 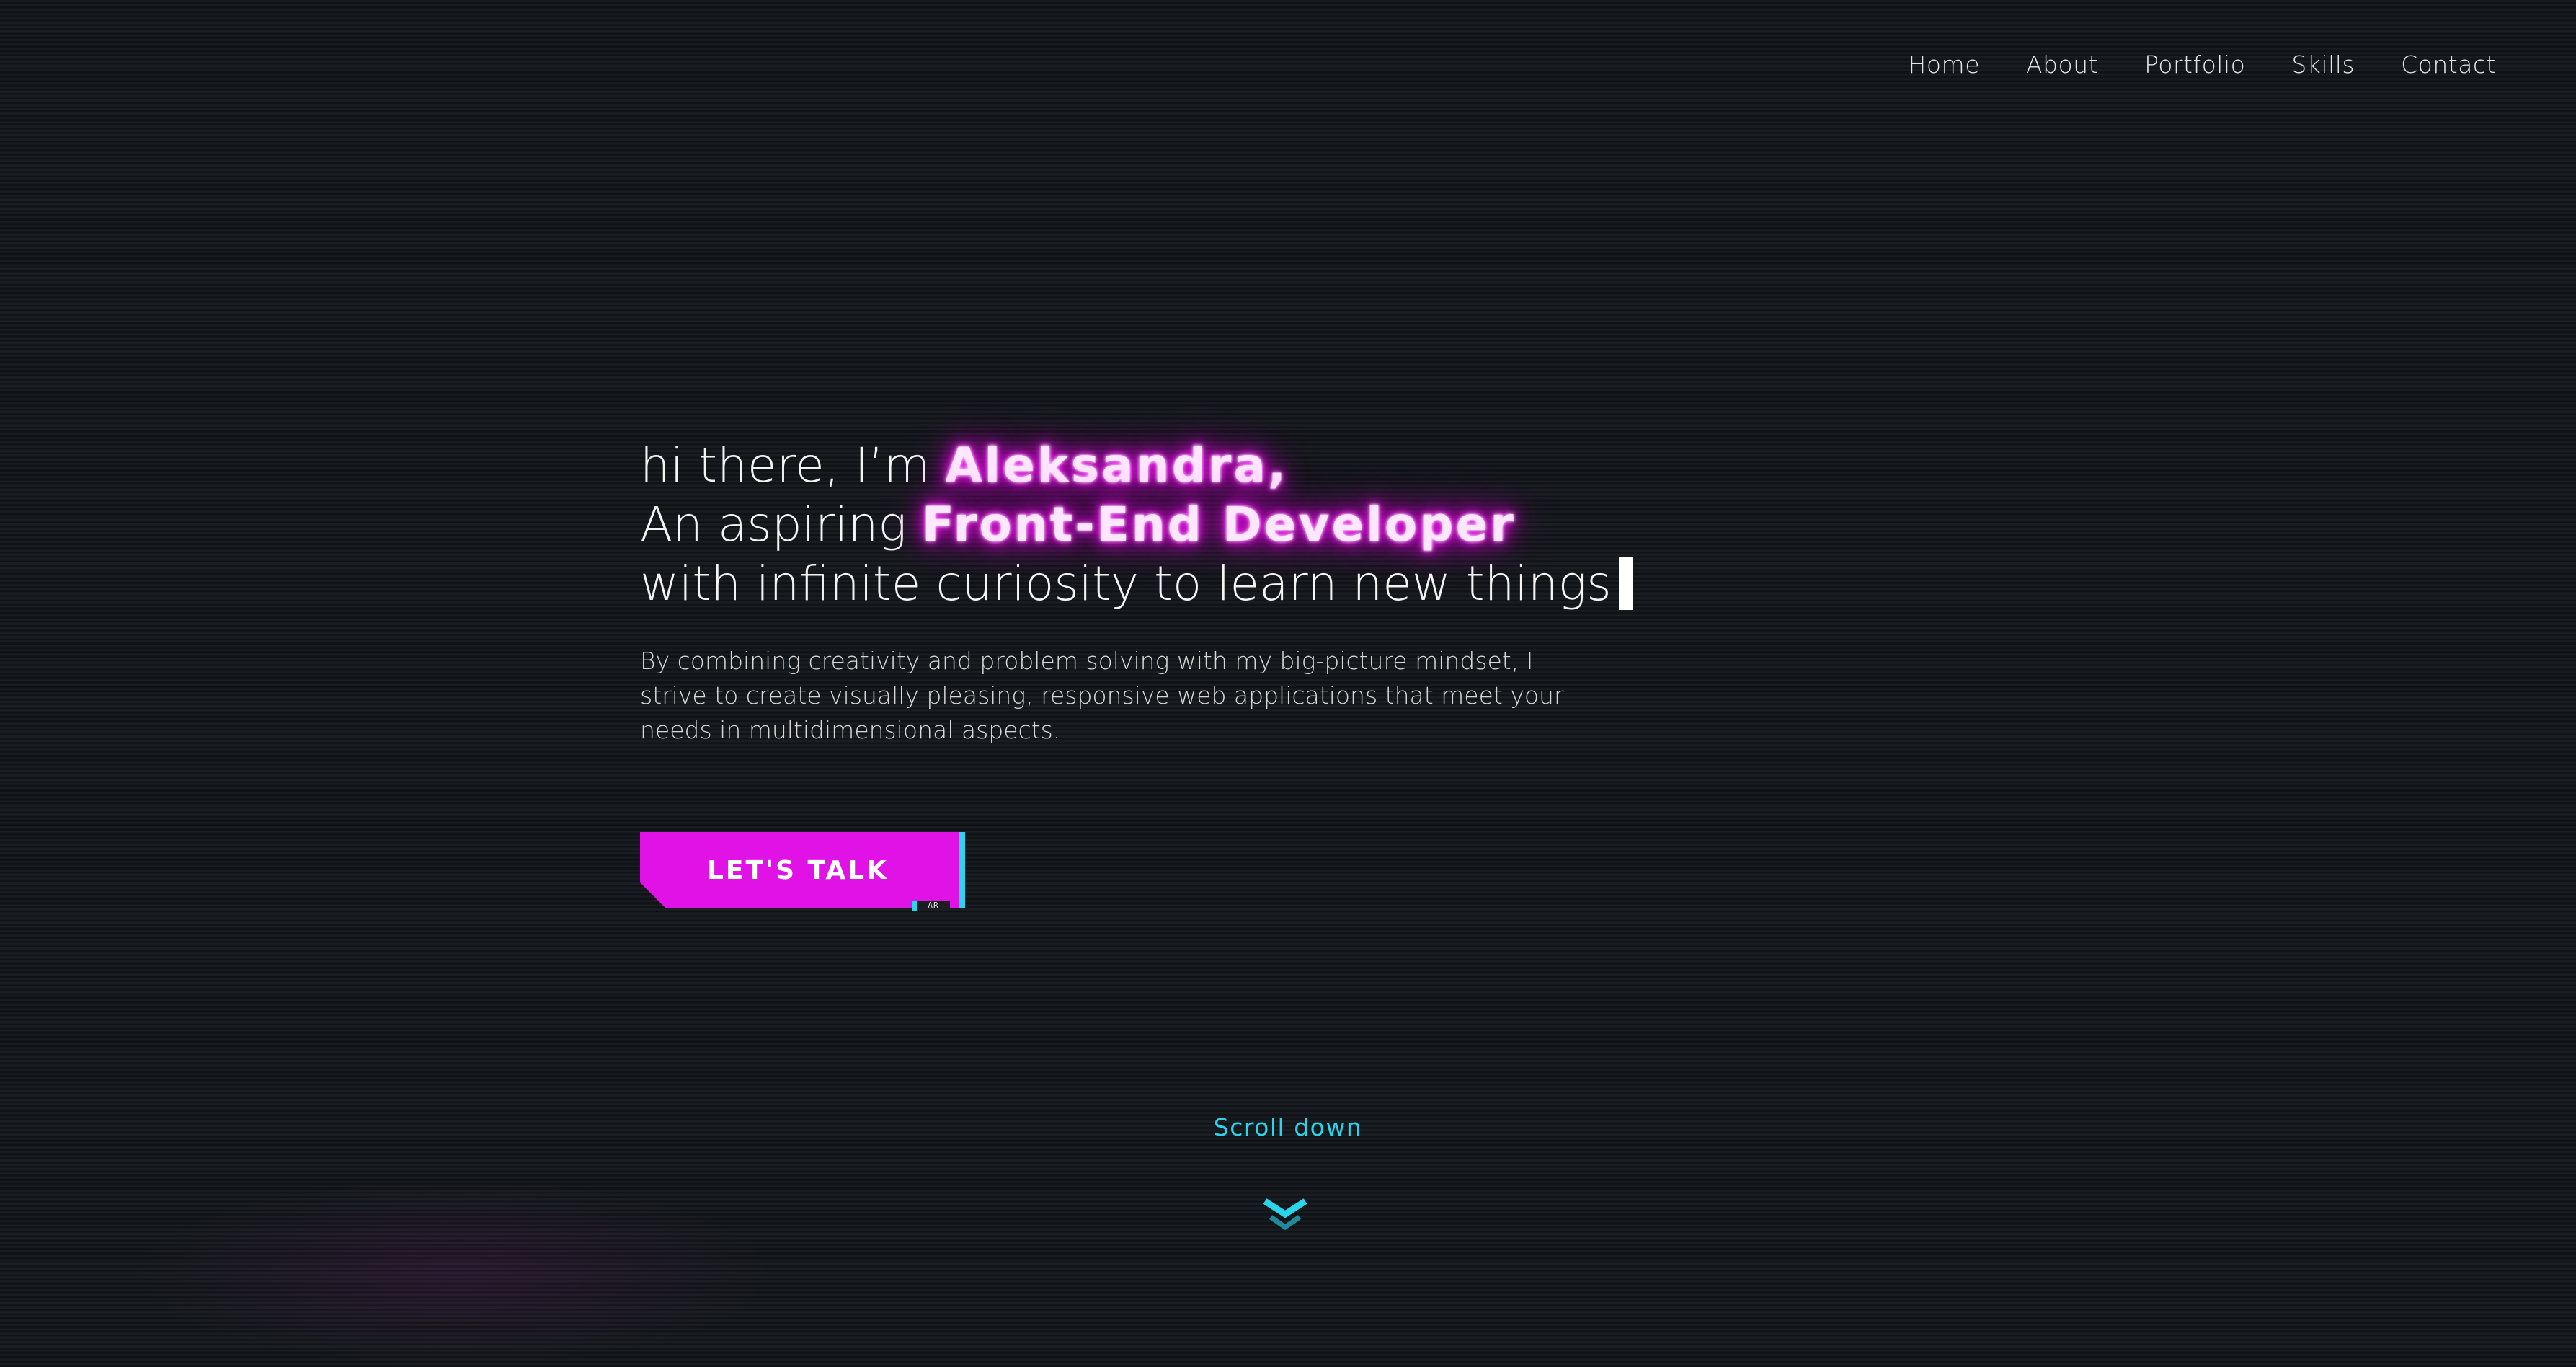 I want to click on double-chevron-down-icon, so click(x=1285, y=1215).